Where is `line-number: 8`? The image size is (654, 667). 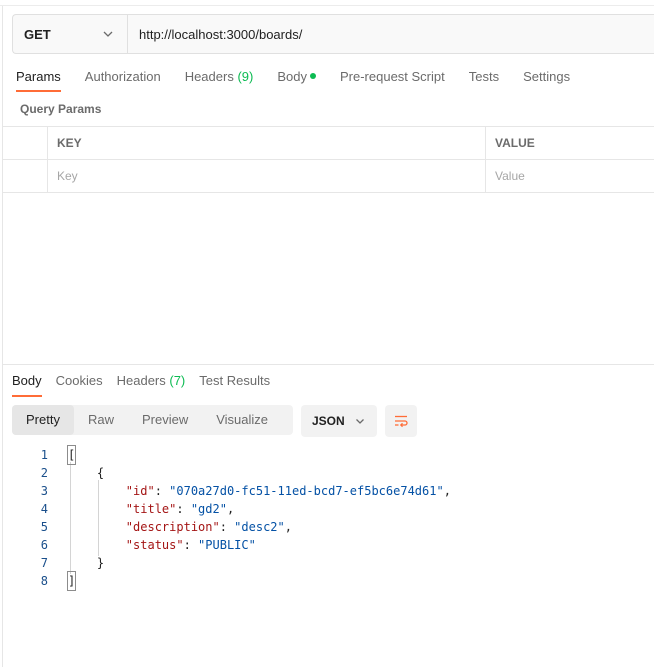
line-number: 8 is located at coordinates (44, 581).